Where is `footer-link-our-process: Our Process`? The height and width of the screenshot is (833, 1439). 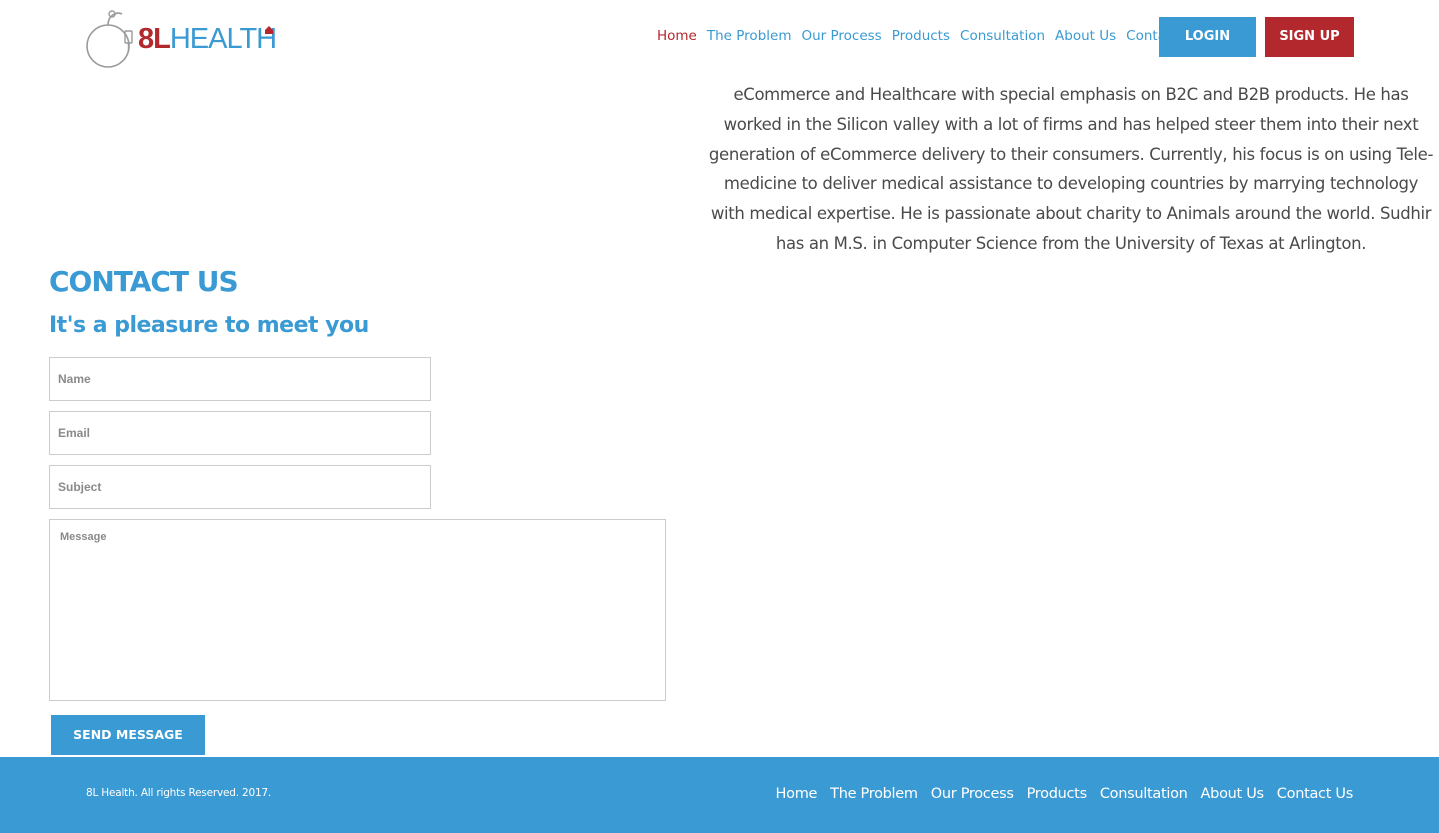
footer-link-our-process: Our Process is located at coordinates (972, 794).